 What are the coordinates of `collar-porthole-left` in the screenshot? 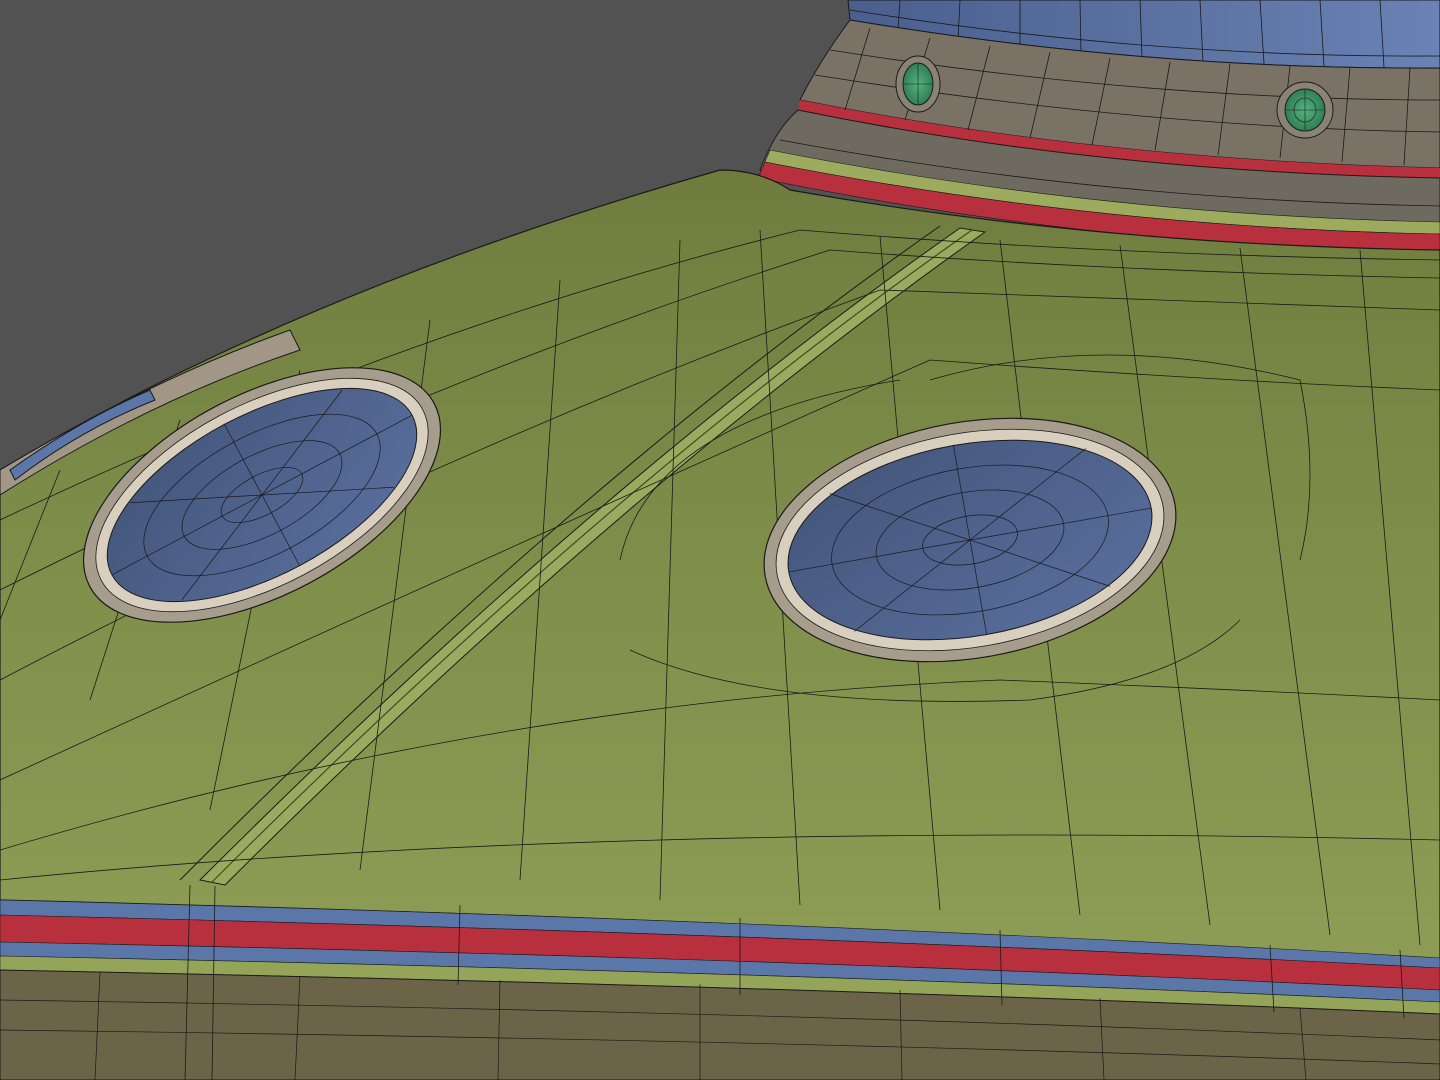 It's located at (918, 84).